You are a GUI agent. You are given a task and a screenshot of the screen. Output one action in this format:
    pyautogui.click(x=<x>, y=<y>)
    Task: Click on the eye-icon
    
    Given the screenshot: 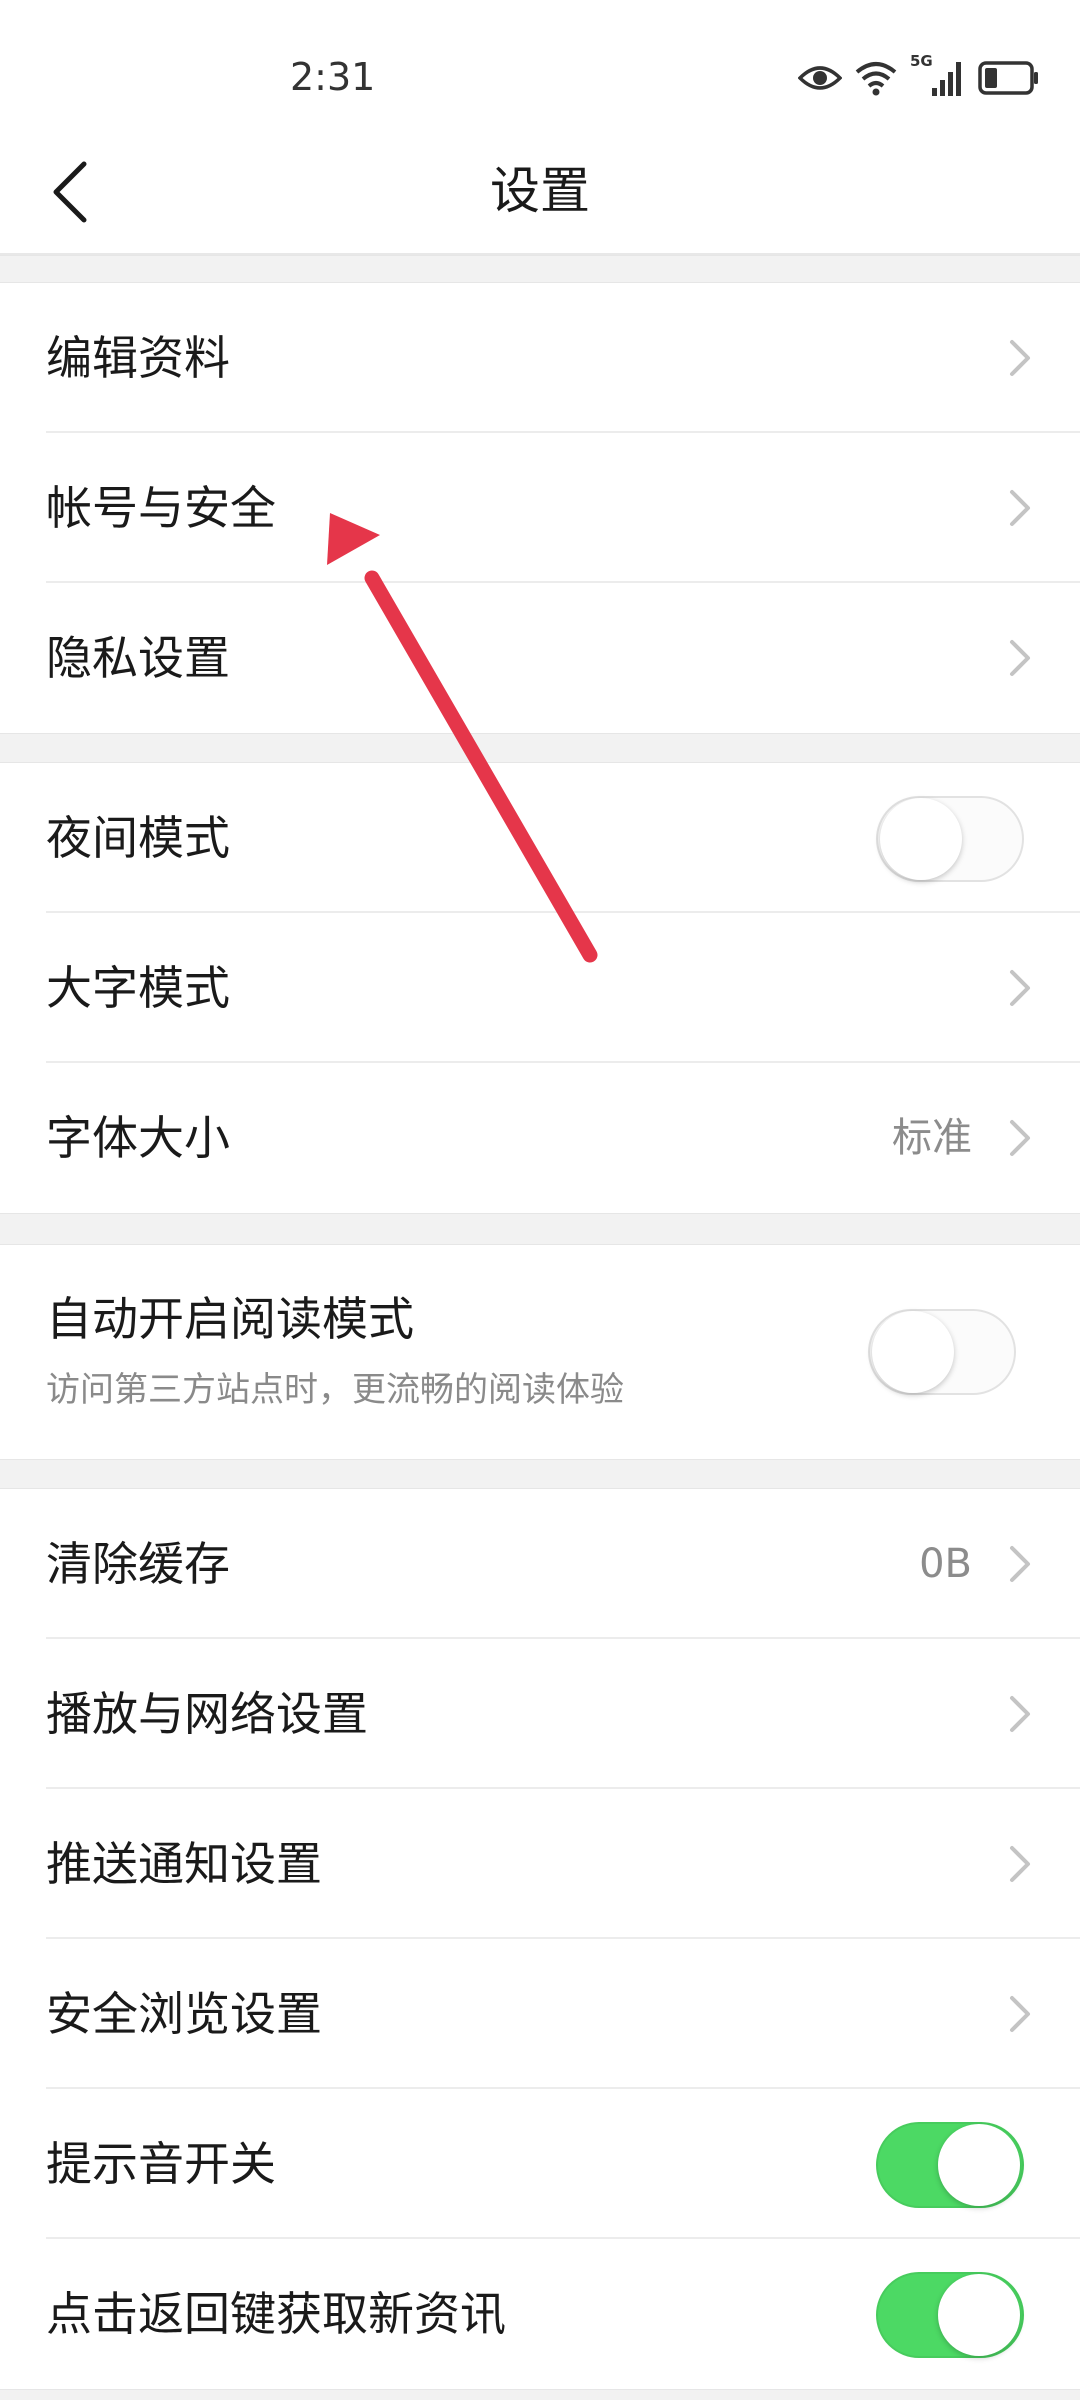 What is the action you would take?
    pyautogui.click(x=820, y=78)
    